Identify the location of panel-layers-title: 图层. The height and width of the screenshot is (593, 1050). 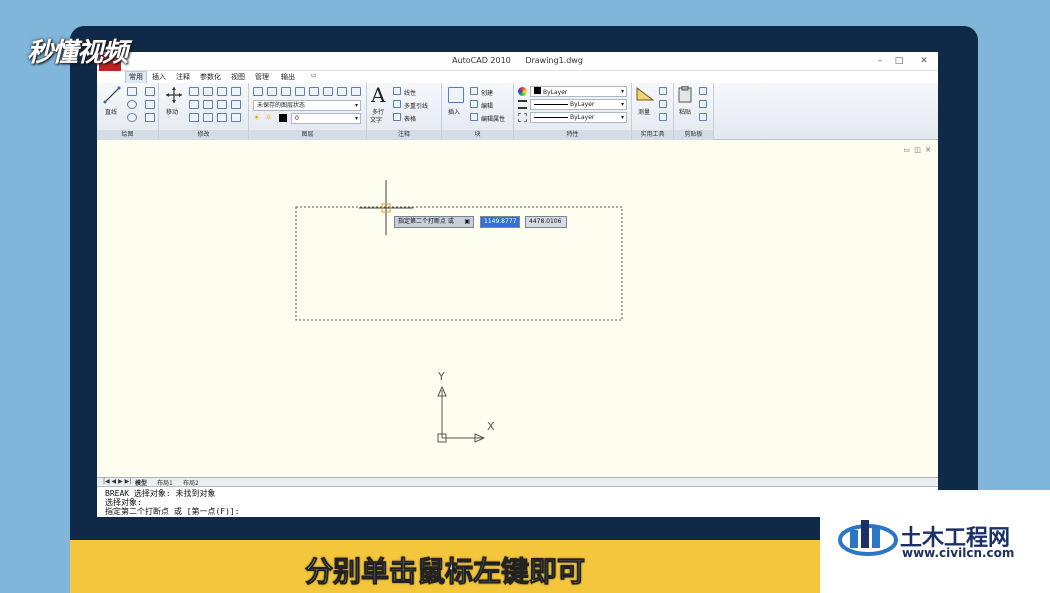
(307, 135).